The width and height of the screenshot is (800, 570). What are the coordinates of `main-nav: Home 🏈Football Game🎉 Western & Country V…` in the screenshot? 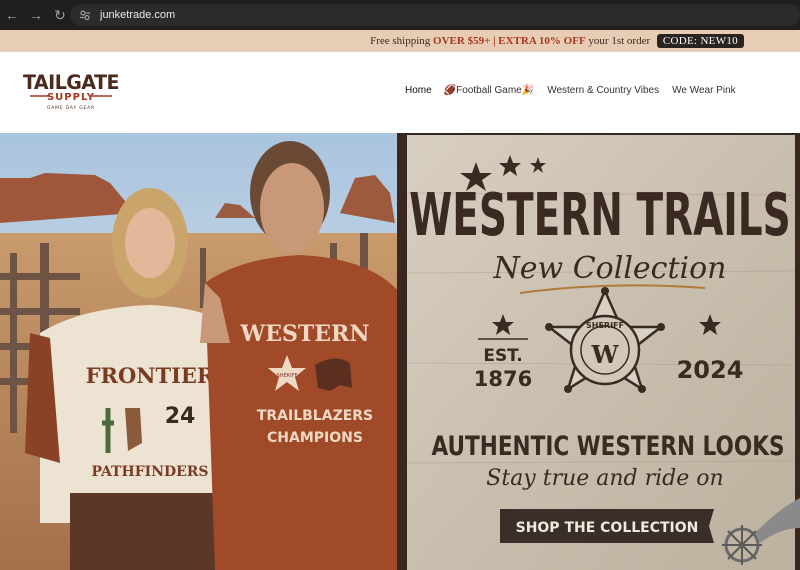 It's located at (570, 90).